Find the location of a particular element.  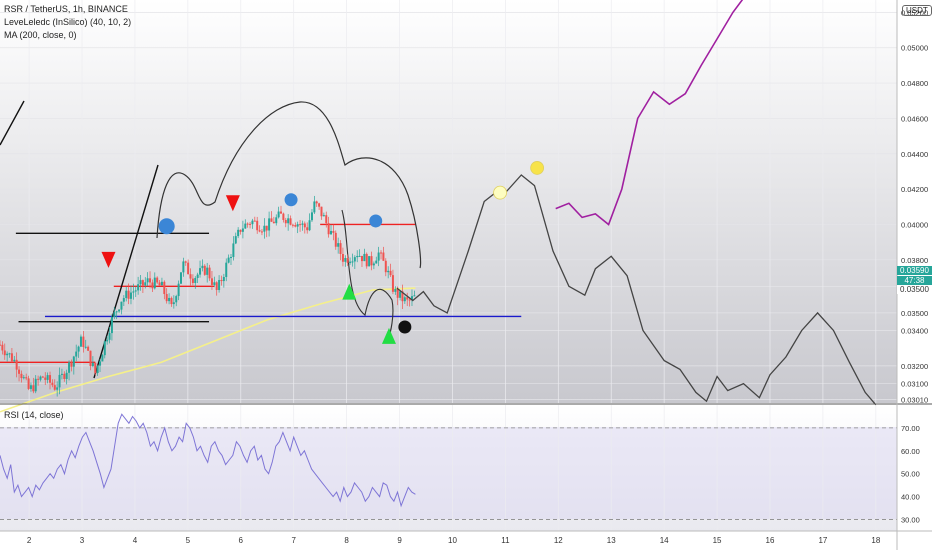

time-axis: 2 3 4 5 6 7 8 9 10 11 12 13 14 15 16 17 18 is located at coordinates (454, 540).